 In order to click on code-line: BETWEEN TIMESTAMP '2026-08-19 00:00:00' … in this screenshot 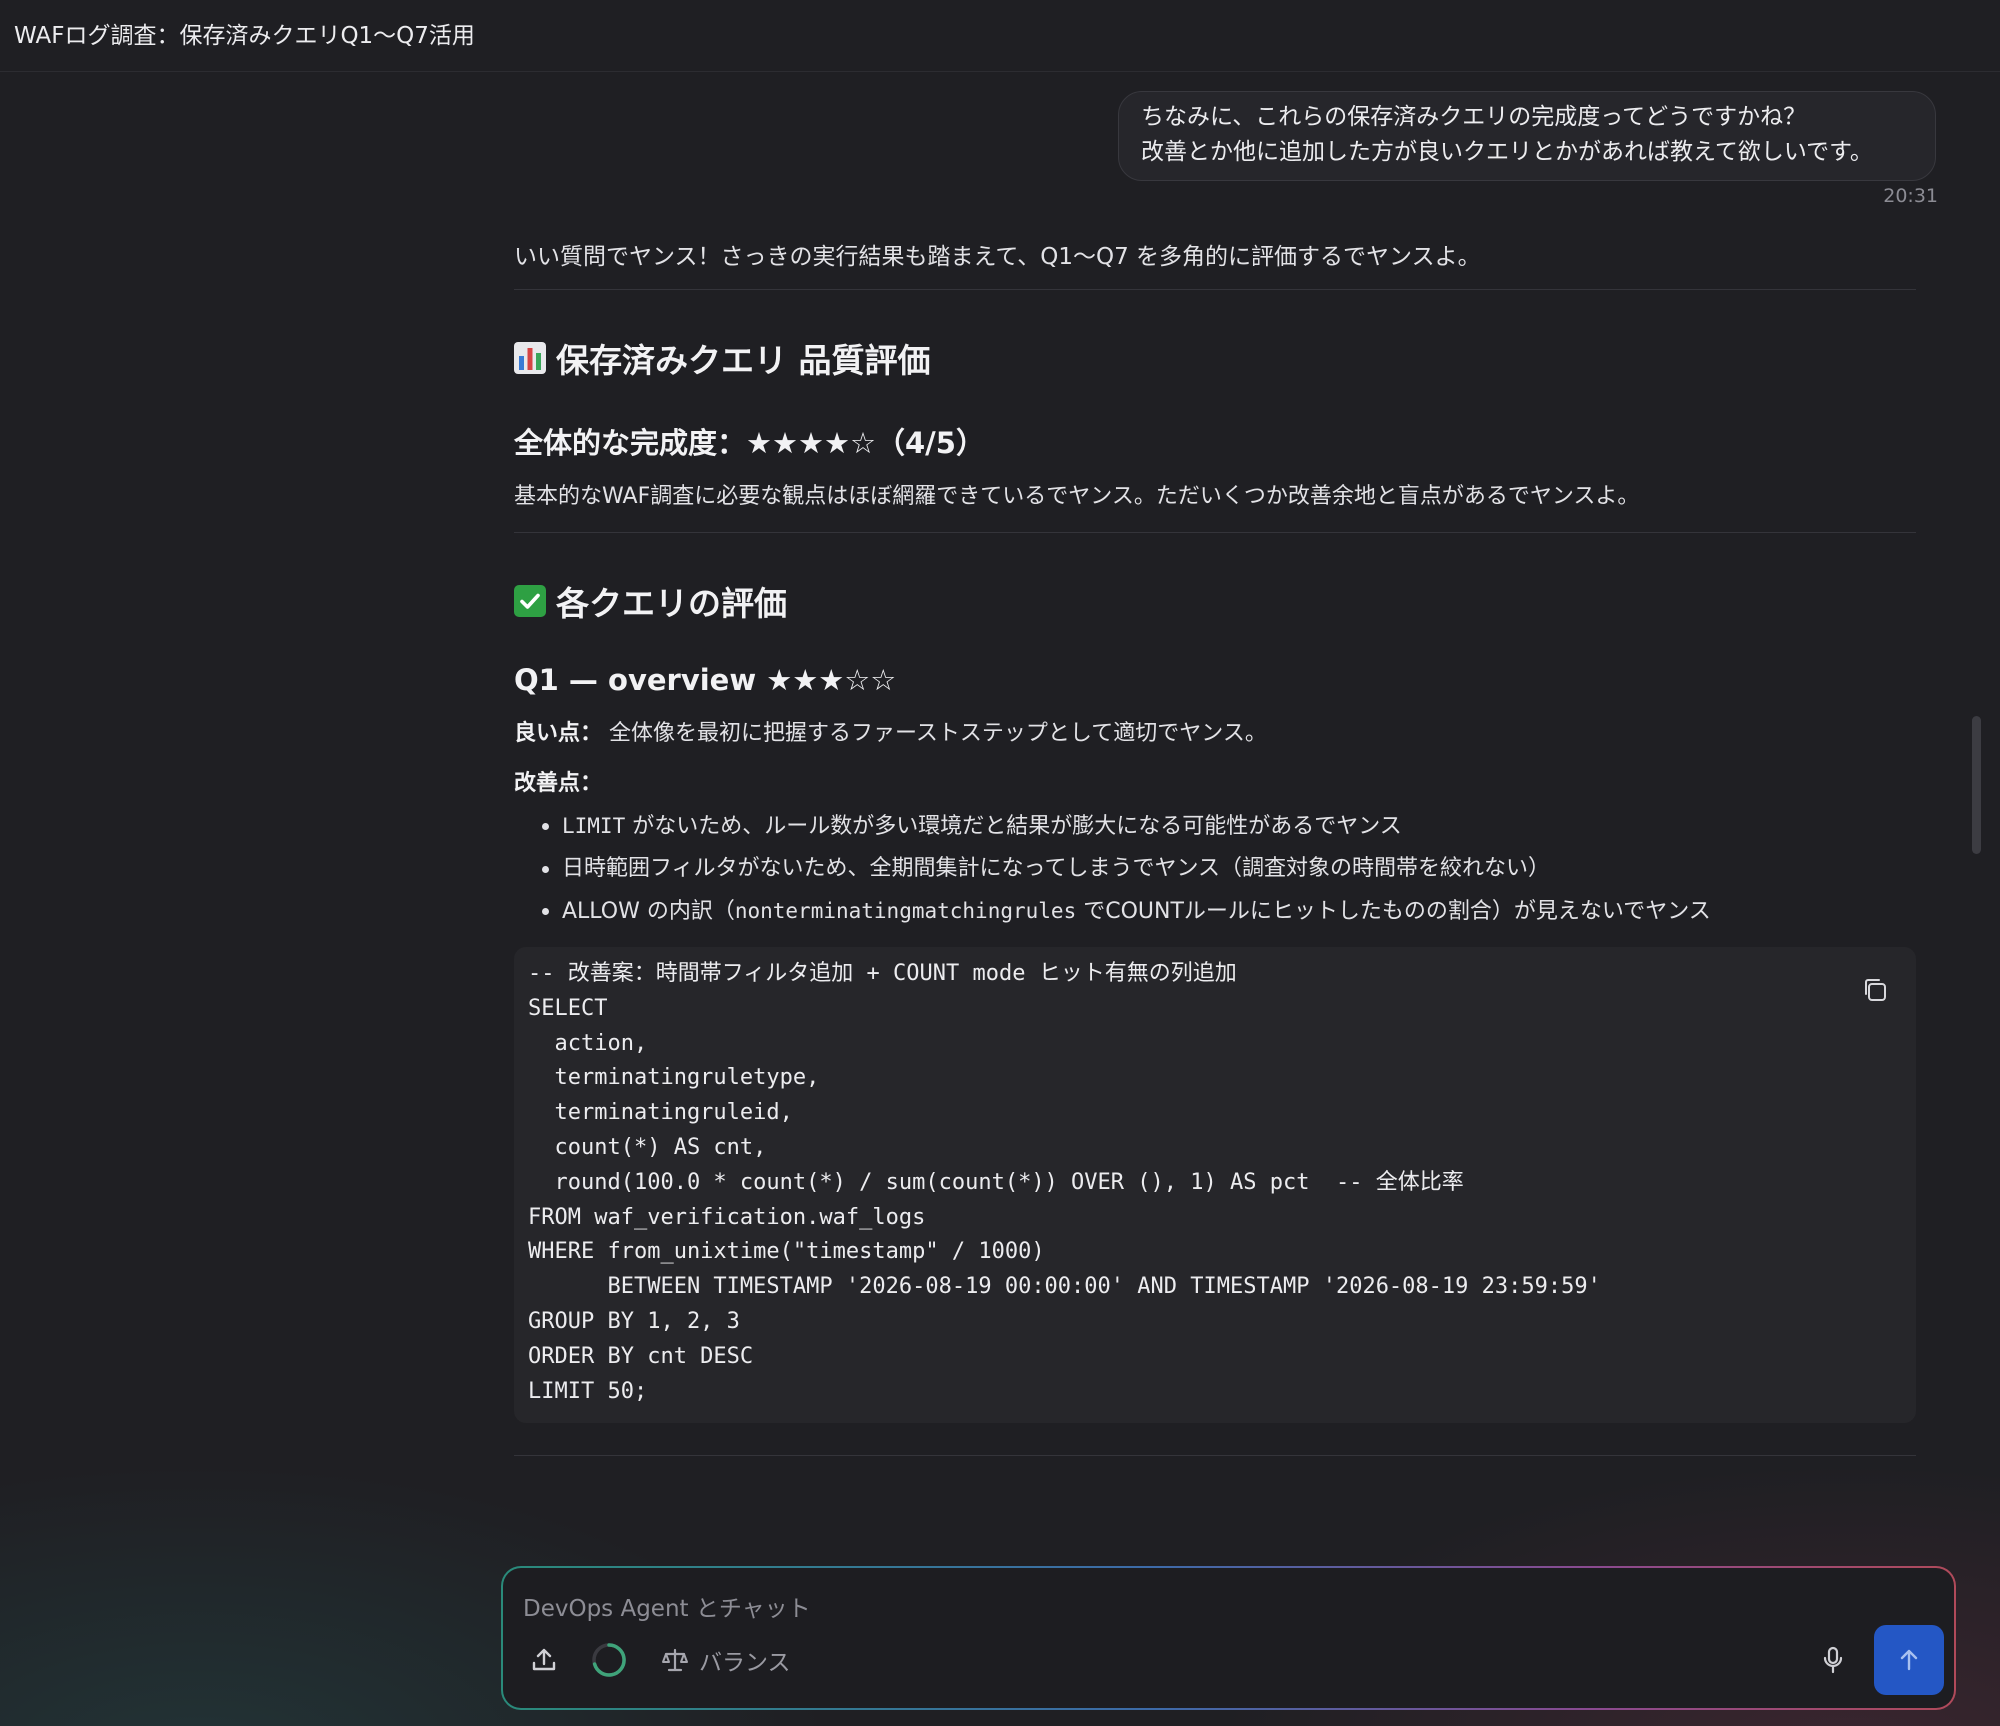, I will do `click(1064, 1287)`.